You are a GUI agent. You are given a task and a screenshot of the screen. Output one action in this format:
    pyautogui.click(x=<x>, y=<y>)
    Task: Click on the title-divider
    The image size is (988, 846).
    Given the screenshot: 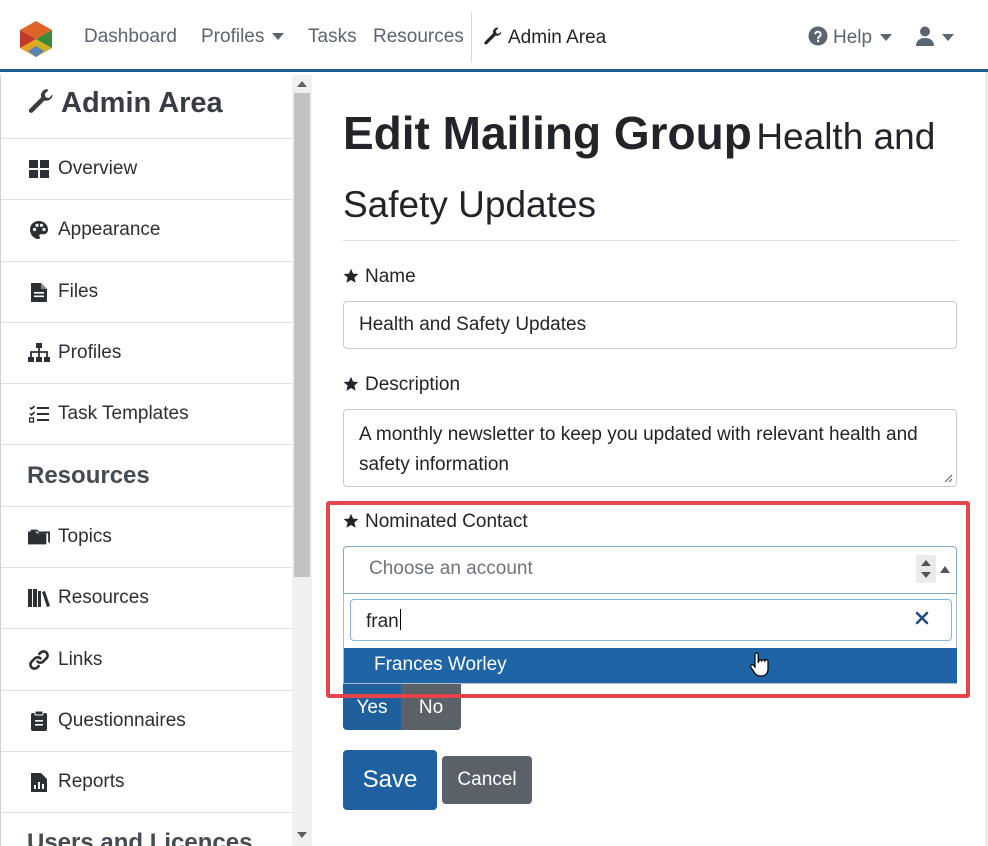 What is the action you would take?
    pyautogui.click(x=650, y=240)
    